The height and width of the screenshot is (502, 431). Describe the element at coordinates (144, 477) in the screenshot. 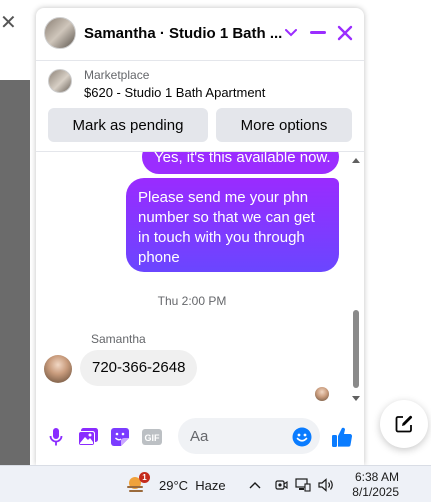

I see `weather-notification-badge: 1` at that location.